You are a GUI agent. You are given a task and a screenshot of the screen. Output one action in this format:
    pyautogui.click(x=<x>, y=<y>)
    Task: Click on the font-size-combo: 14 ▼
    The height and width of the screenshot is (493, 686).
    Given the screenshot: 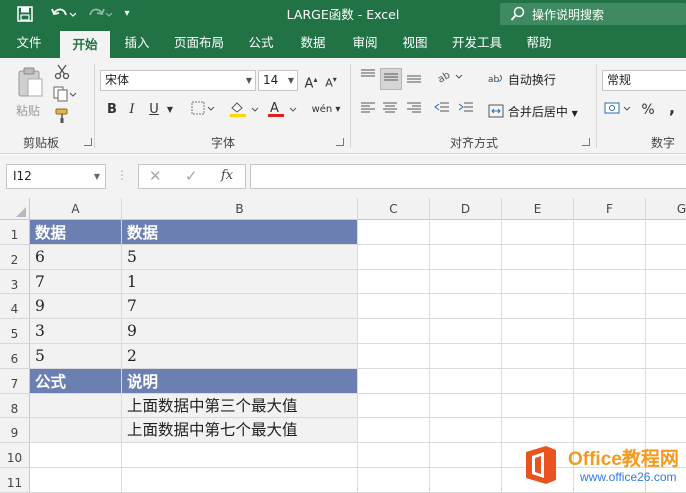 What is the action you would take?
    pyautogui.click(x=278, y=80)
    